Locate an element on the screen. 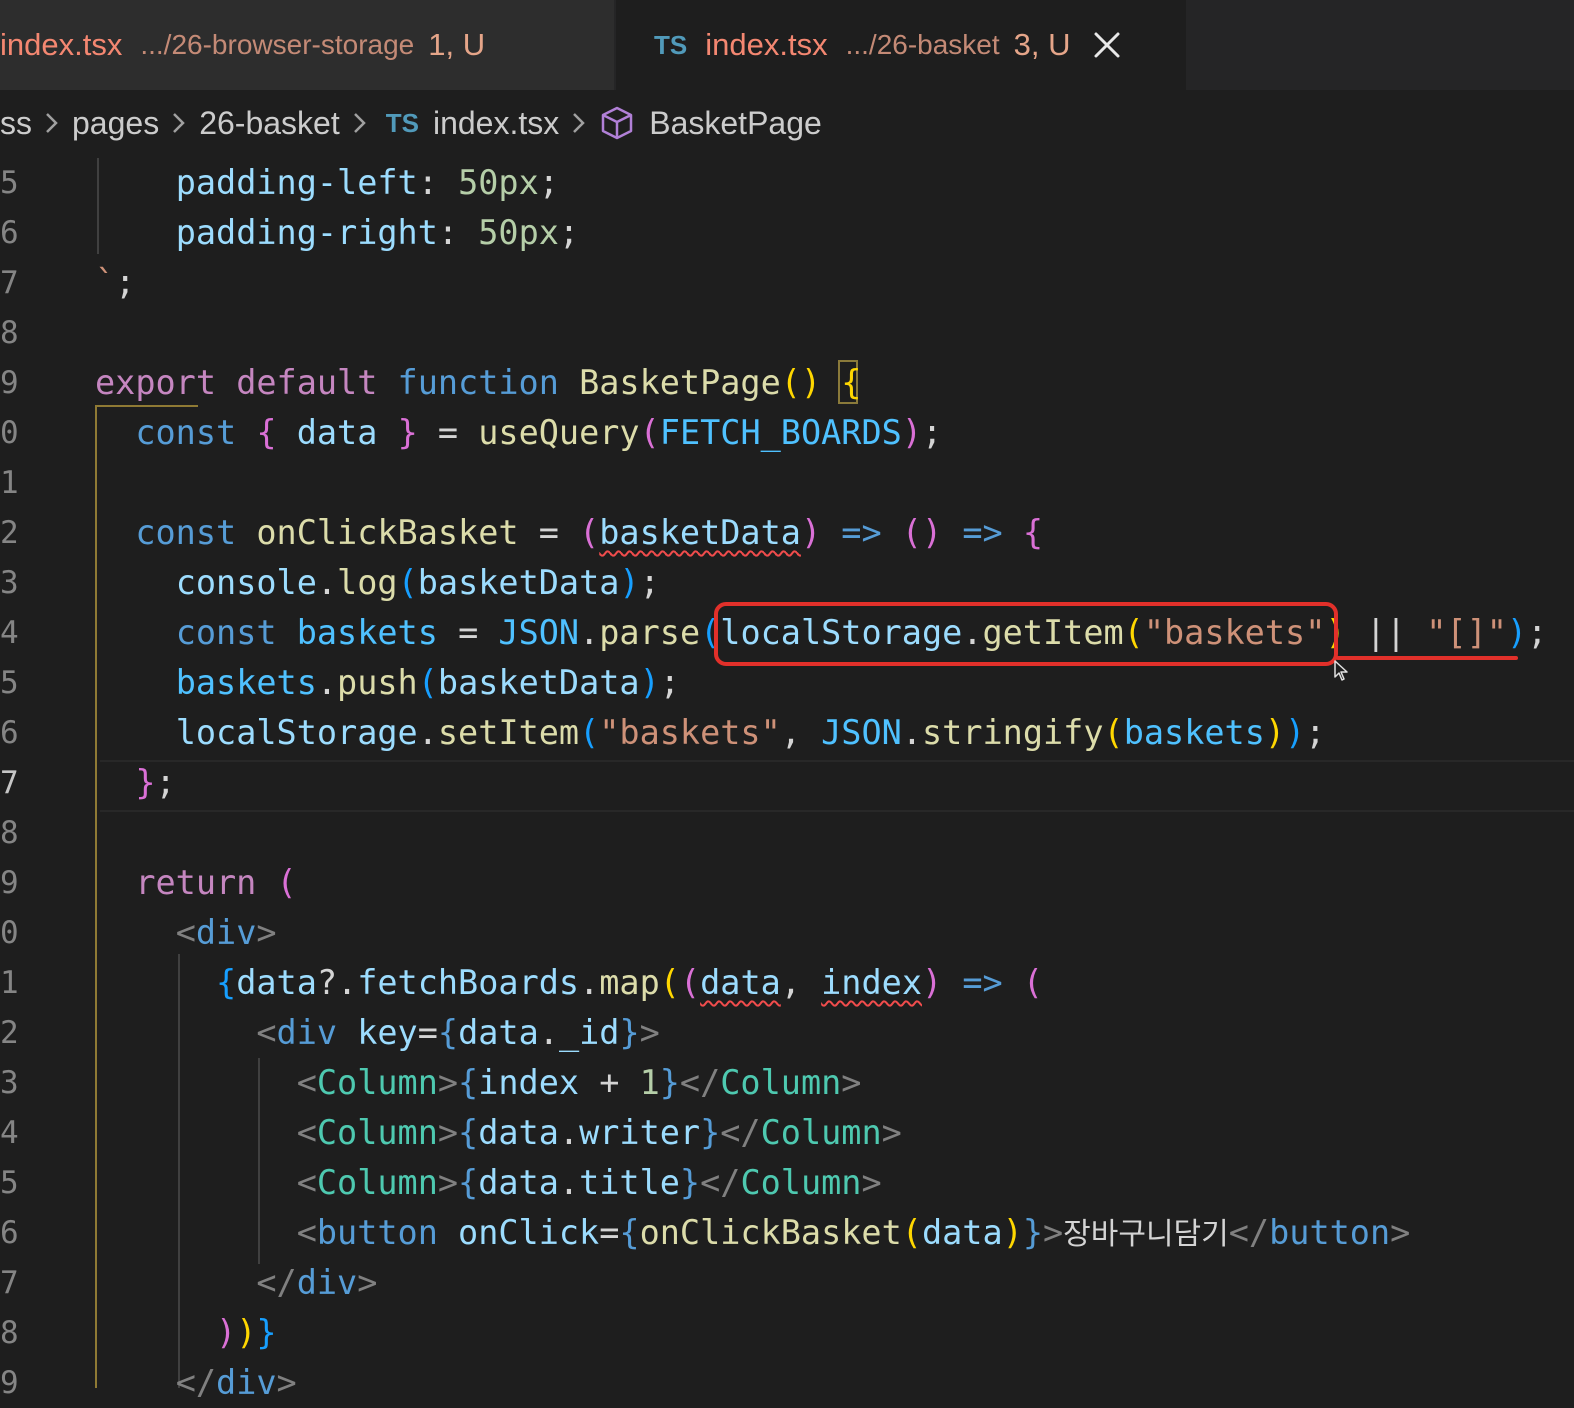  token: + is located at coordinates (609, 1082).